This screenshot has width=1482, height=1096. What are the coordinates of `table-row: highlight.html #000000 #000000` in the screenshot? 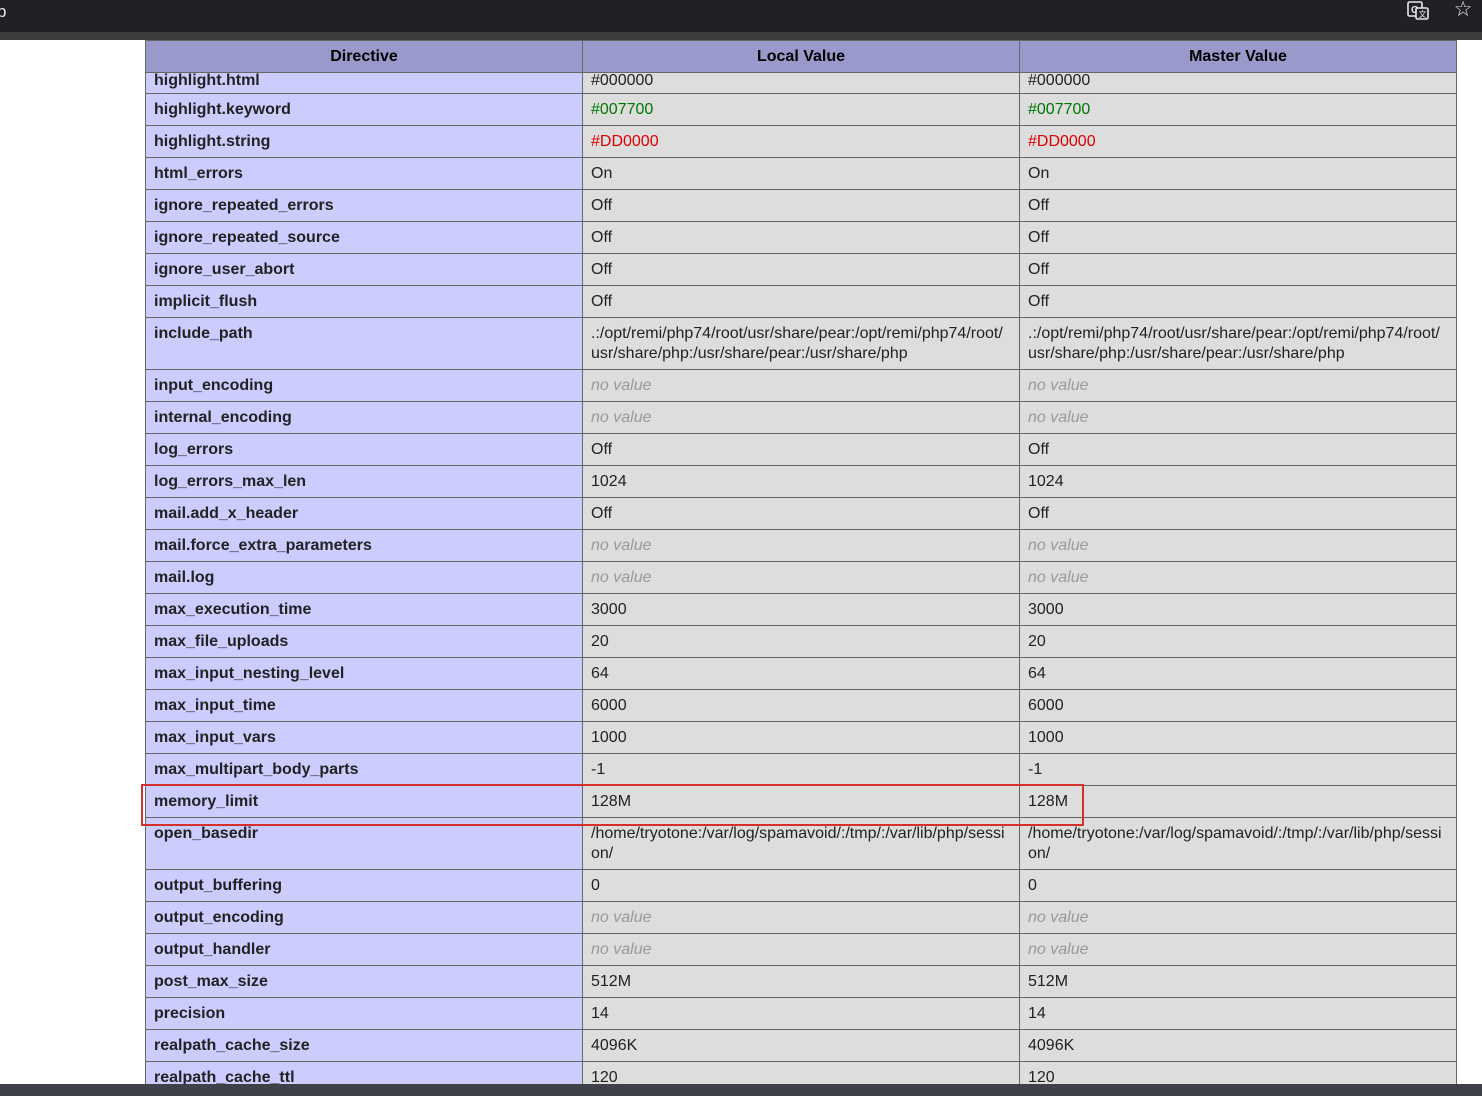 It's located at (801, 83).